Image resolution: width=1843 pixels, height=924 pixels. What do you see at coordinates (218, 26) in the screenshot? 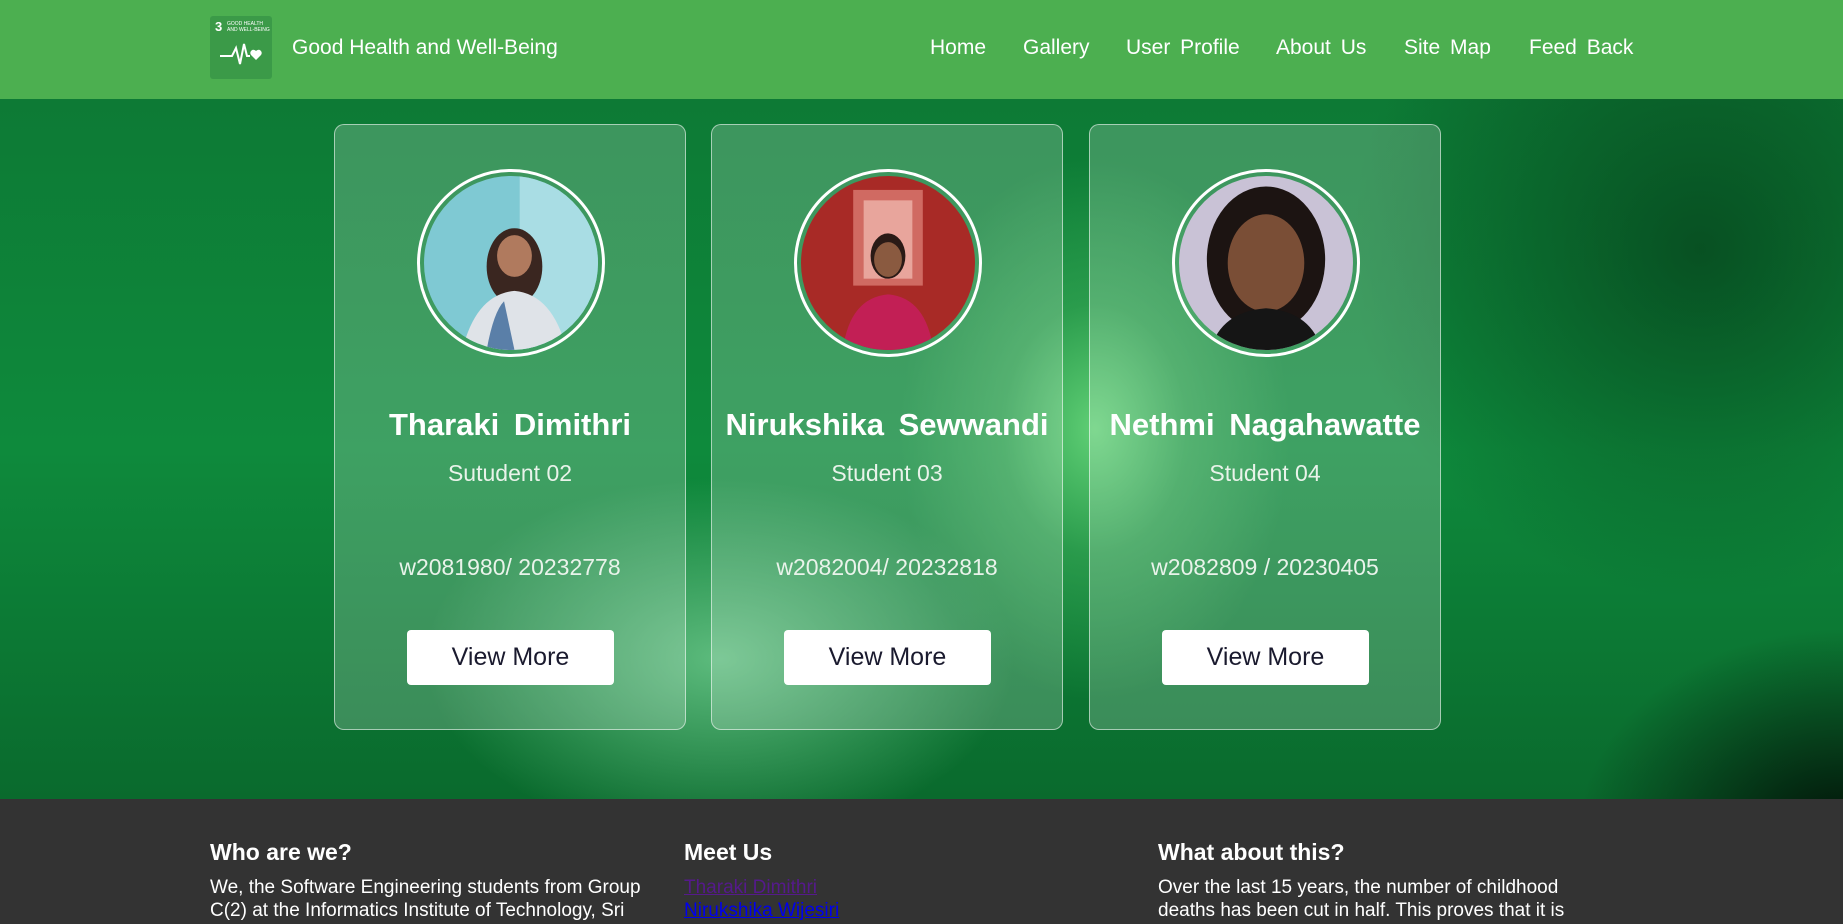
I see `logo-number: 3` at bounding box center [218, 26].